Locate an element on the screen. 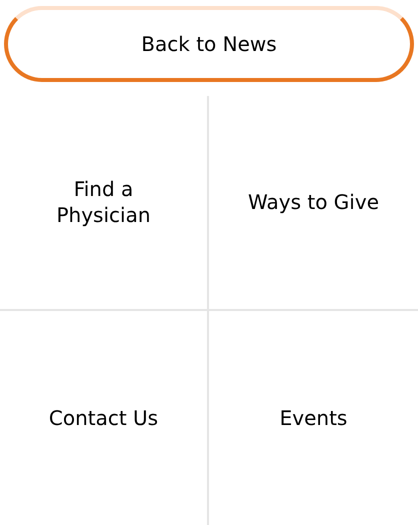 This screenshot has height=525, width=418. back-to-news-button: Back to News is located at coordinates (209, 44).